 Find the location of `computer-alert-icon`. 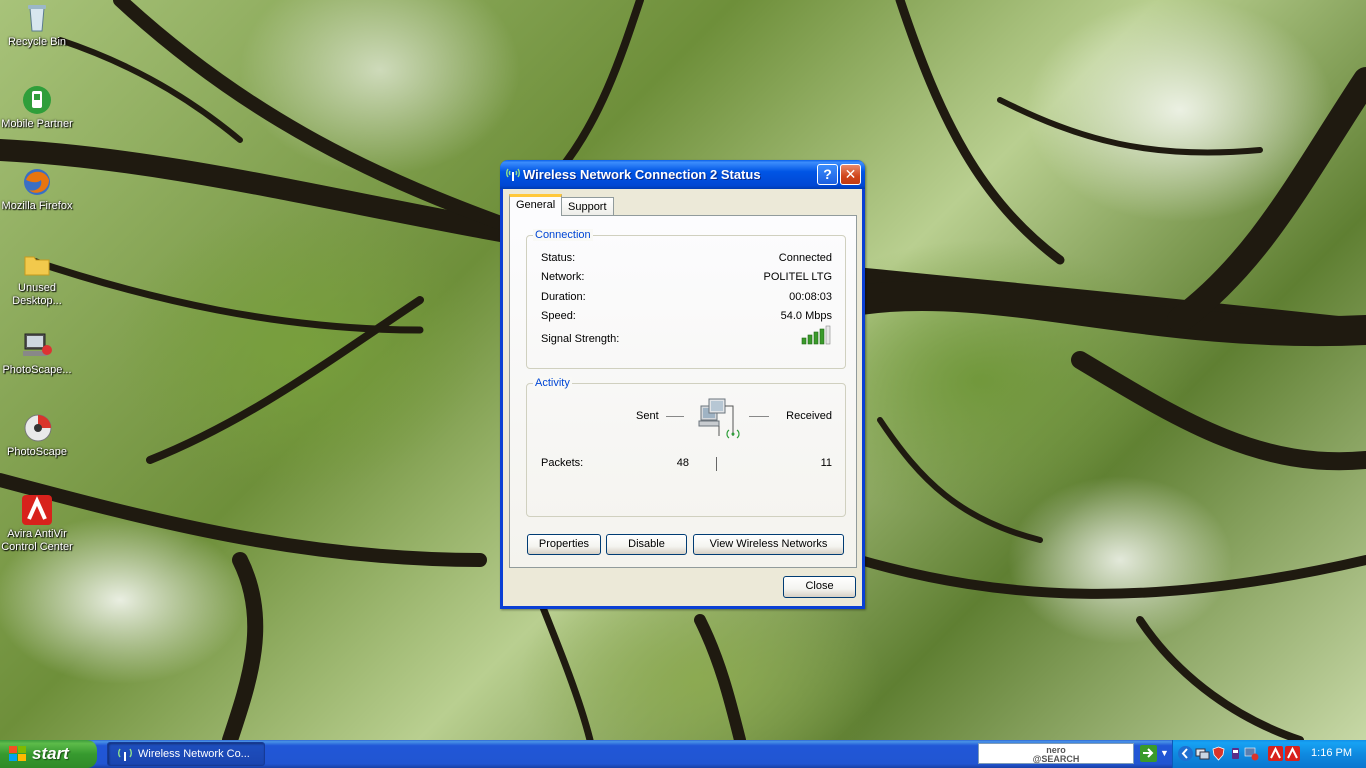

computer-alert-icon is located at coordinates (1251, 753).